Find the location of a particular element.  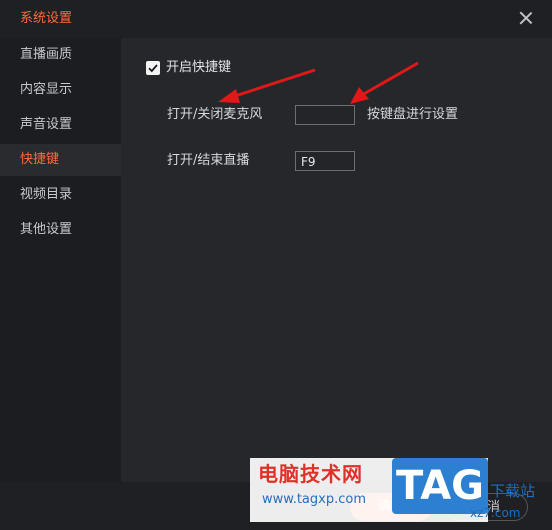

enable-hotkeys-label: 开启快捷键 is located at coordinates (199, 67).